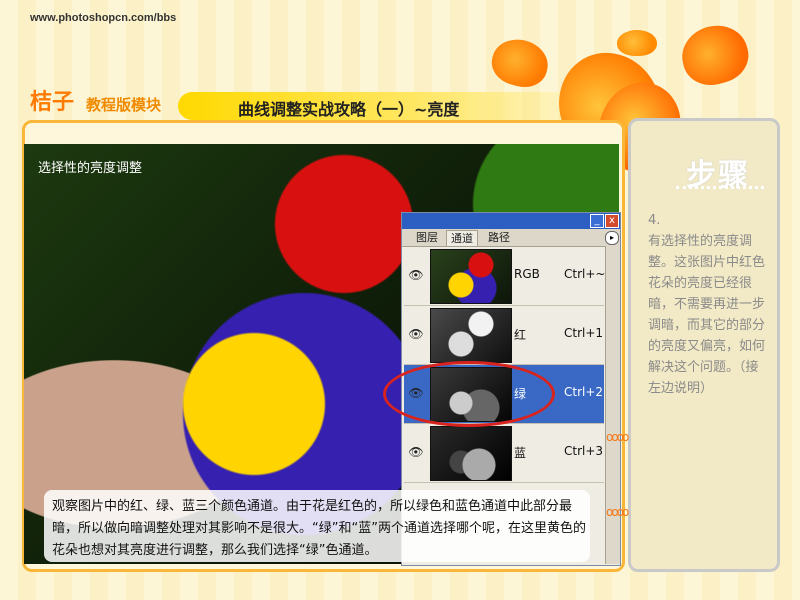  What do you see at coordinates (427, 237) in the screenshot?
I see `tab-layers: 图层` at bounding box center [427, 237].